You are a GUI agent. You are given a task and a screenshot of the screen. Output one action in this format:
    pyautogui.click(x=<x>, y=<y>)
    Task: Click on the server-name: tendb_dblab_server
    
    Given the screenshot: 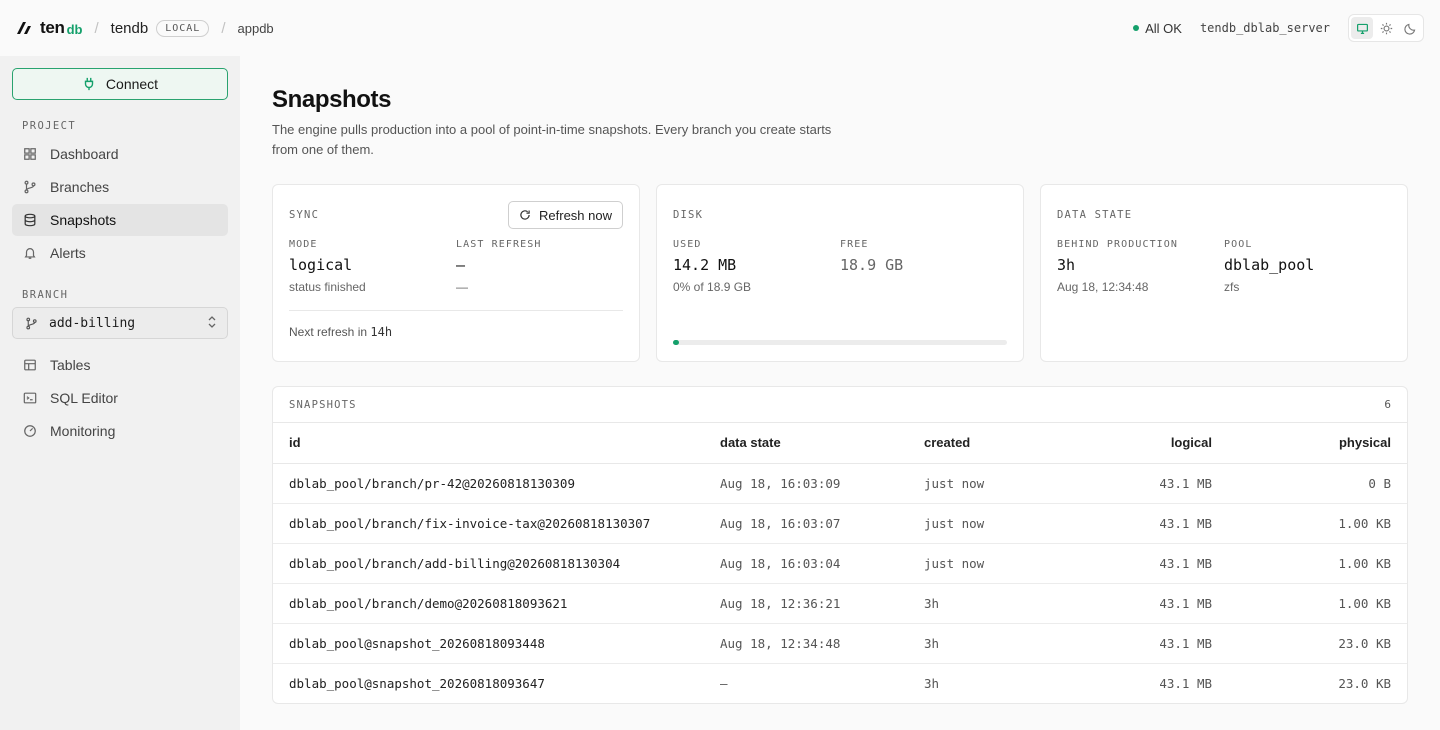 What is the action you would take?
    pyautogui.click(x=1264, y=28)
    